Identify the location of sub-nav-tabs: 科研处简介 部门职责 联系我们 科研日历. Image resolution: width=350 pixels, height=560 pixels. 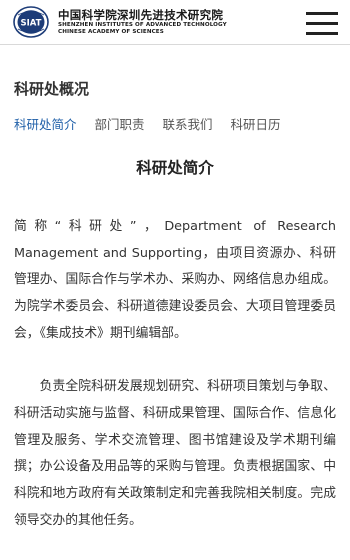
(156, 123).